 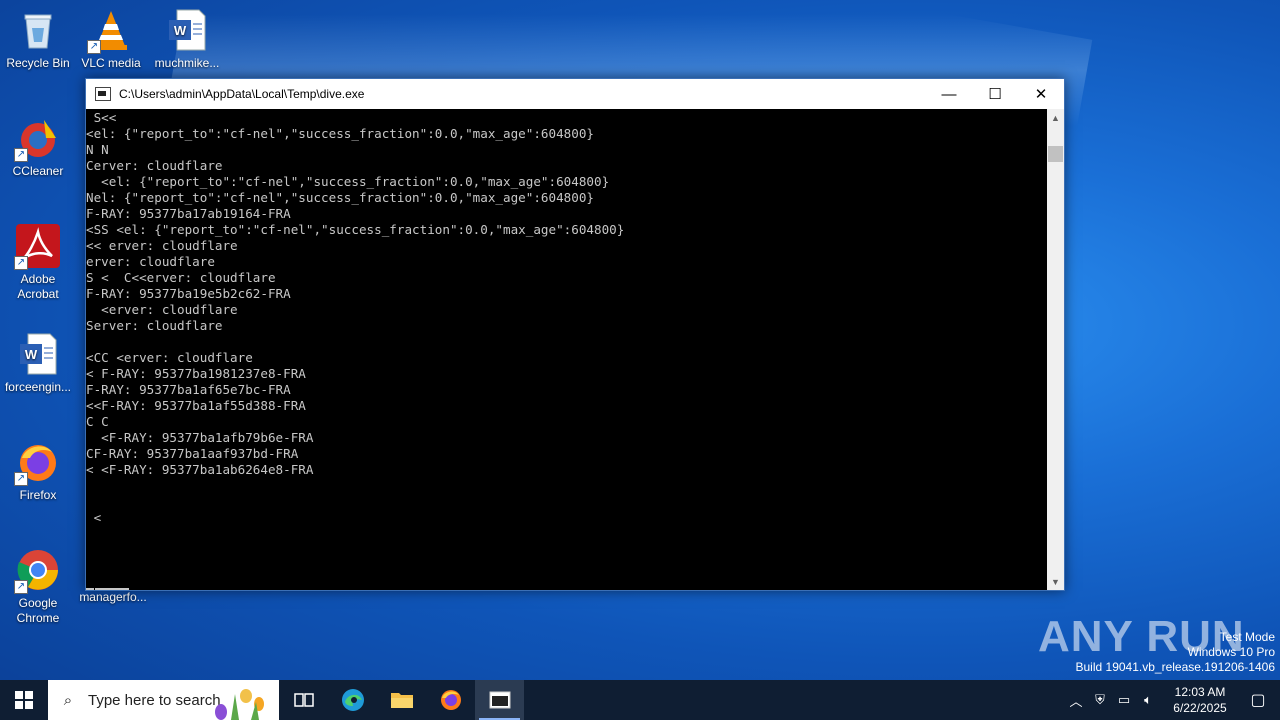 I want to click on taskbar-file-explorer, so click(x=401, y=700).